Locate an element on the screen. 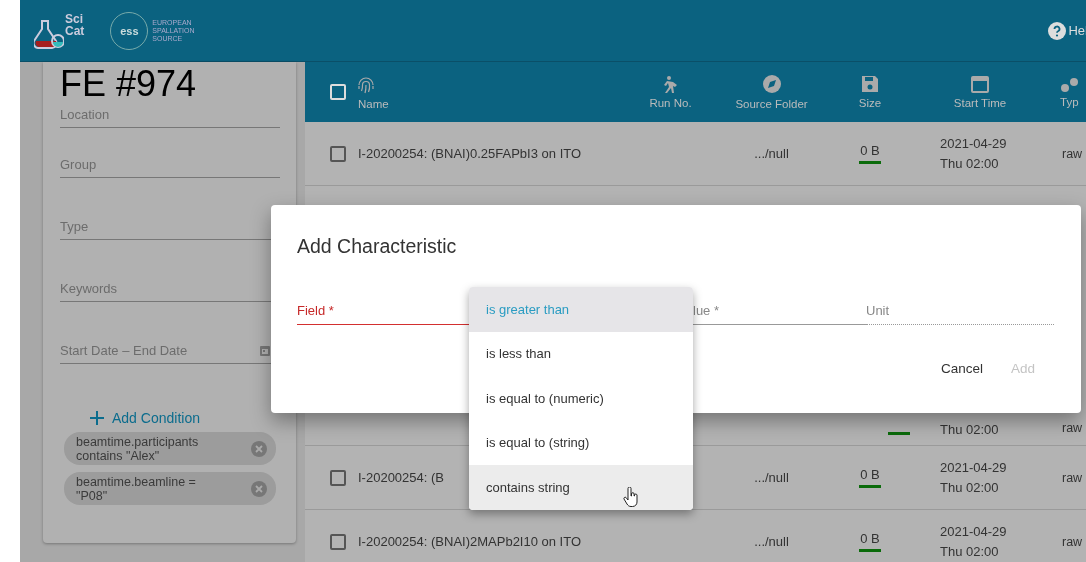 This screenshot has width=1086, height=562. hand-cursor-icon is located at coordinates (631, 497).